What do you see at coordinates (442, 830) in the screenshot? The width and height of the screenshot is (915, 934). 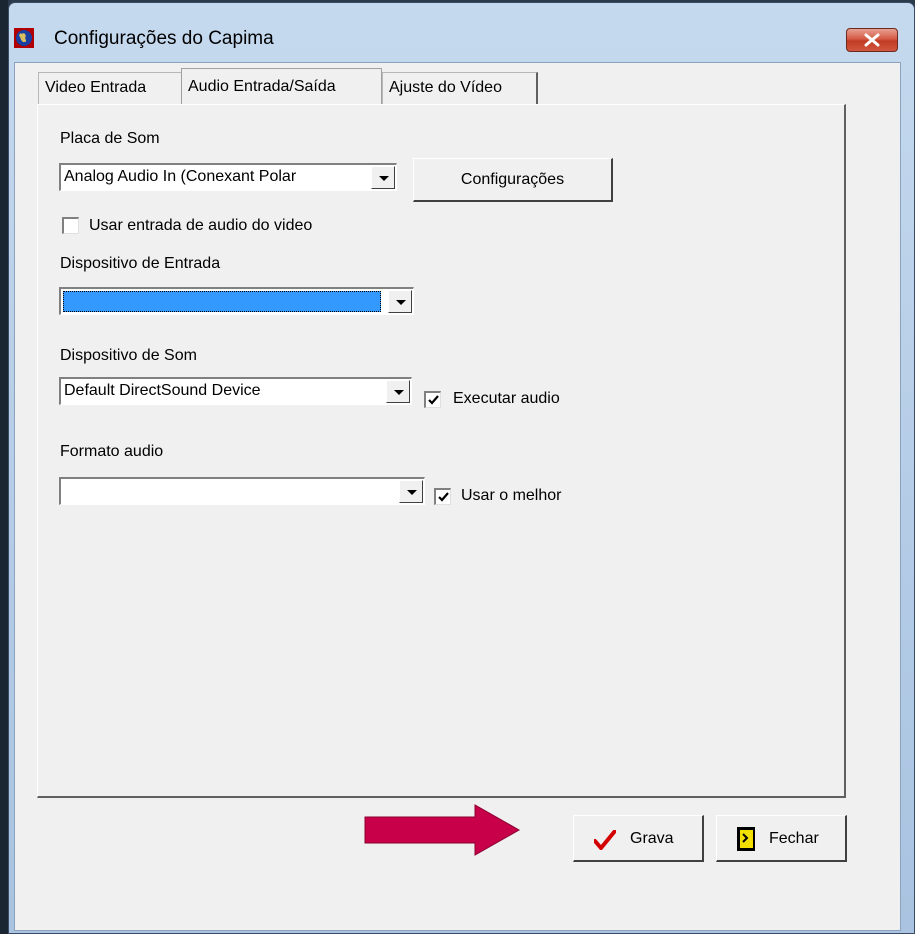 I see `annotation-arrow-icon` at bounding box center [442, 830].